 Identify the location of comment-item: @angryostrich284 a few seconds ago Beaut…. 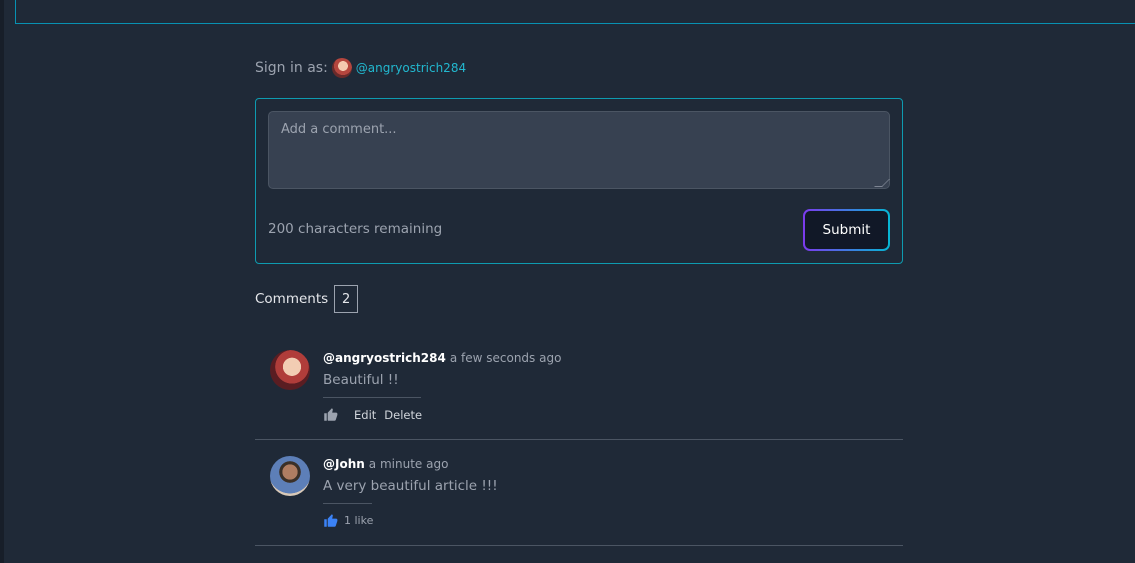
(579, 387).